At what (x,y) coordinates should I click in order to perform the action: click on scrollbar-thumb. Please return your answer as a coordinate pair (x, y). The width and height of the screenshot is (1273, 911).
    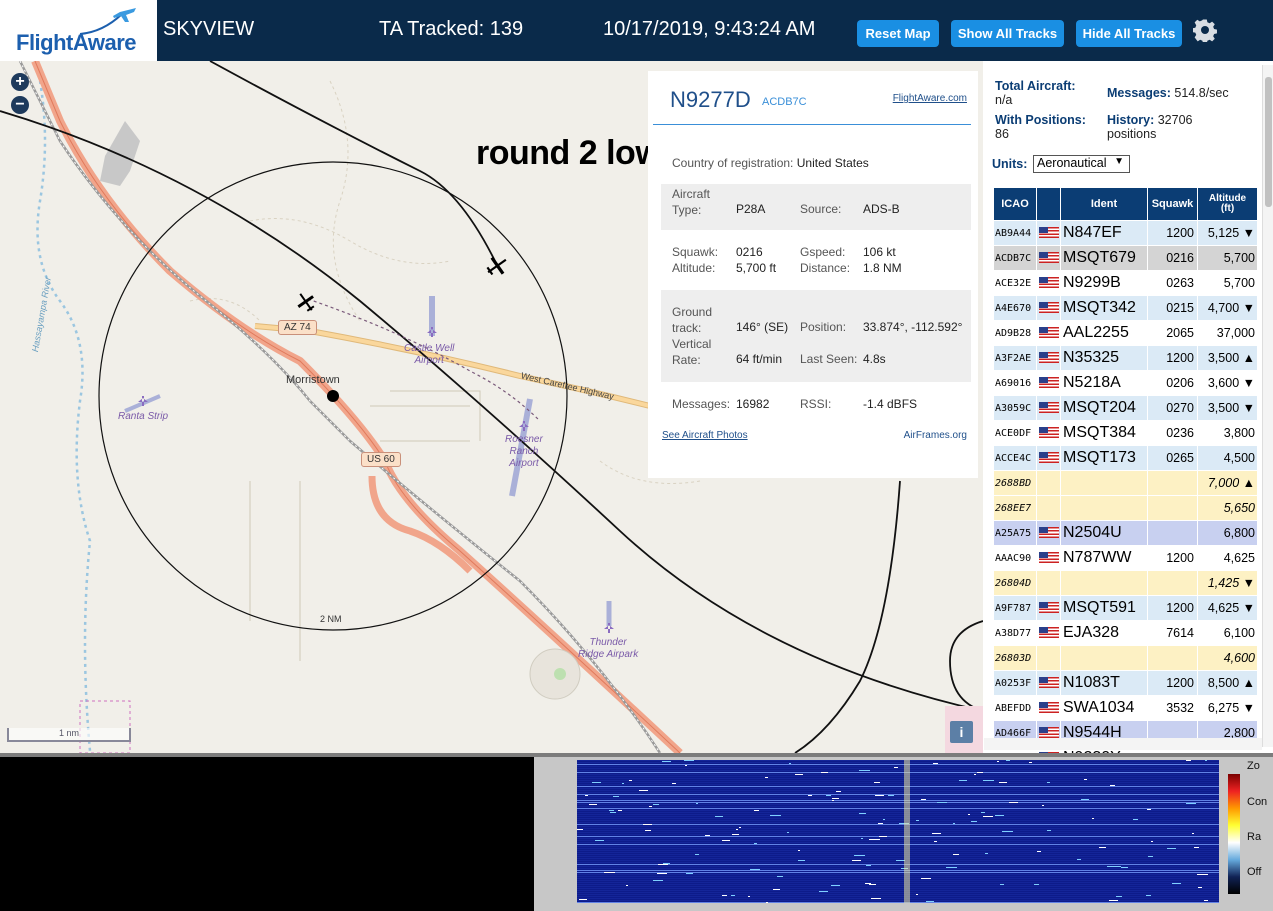
    Looking at the image, I should click on (1268, 142).